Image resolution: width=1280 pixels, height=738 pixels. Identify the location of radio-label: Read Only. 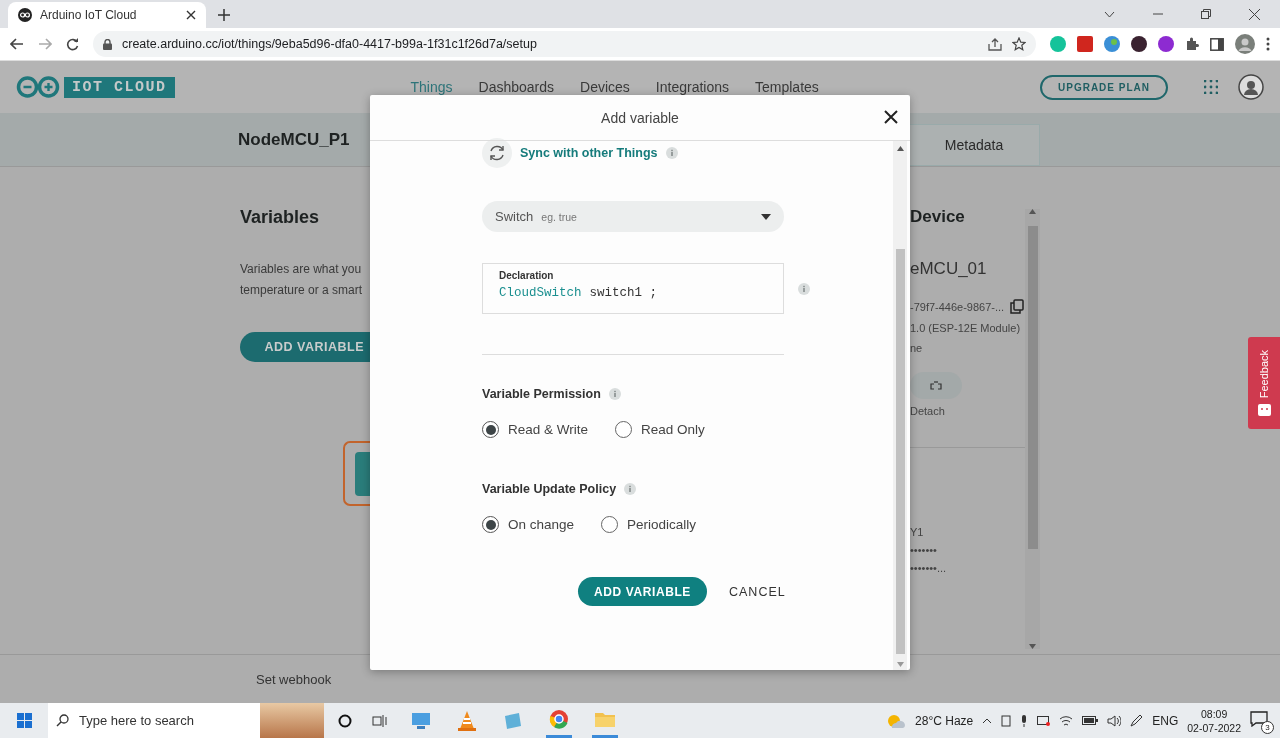
(673, 429).